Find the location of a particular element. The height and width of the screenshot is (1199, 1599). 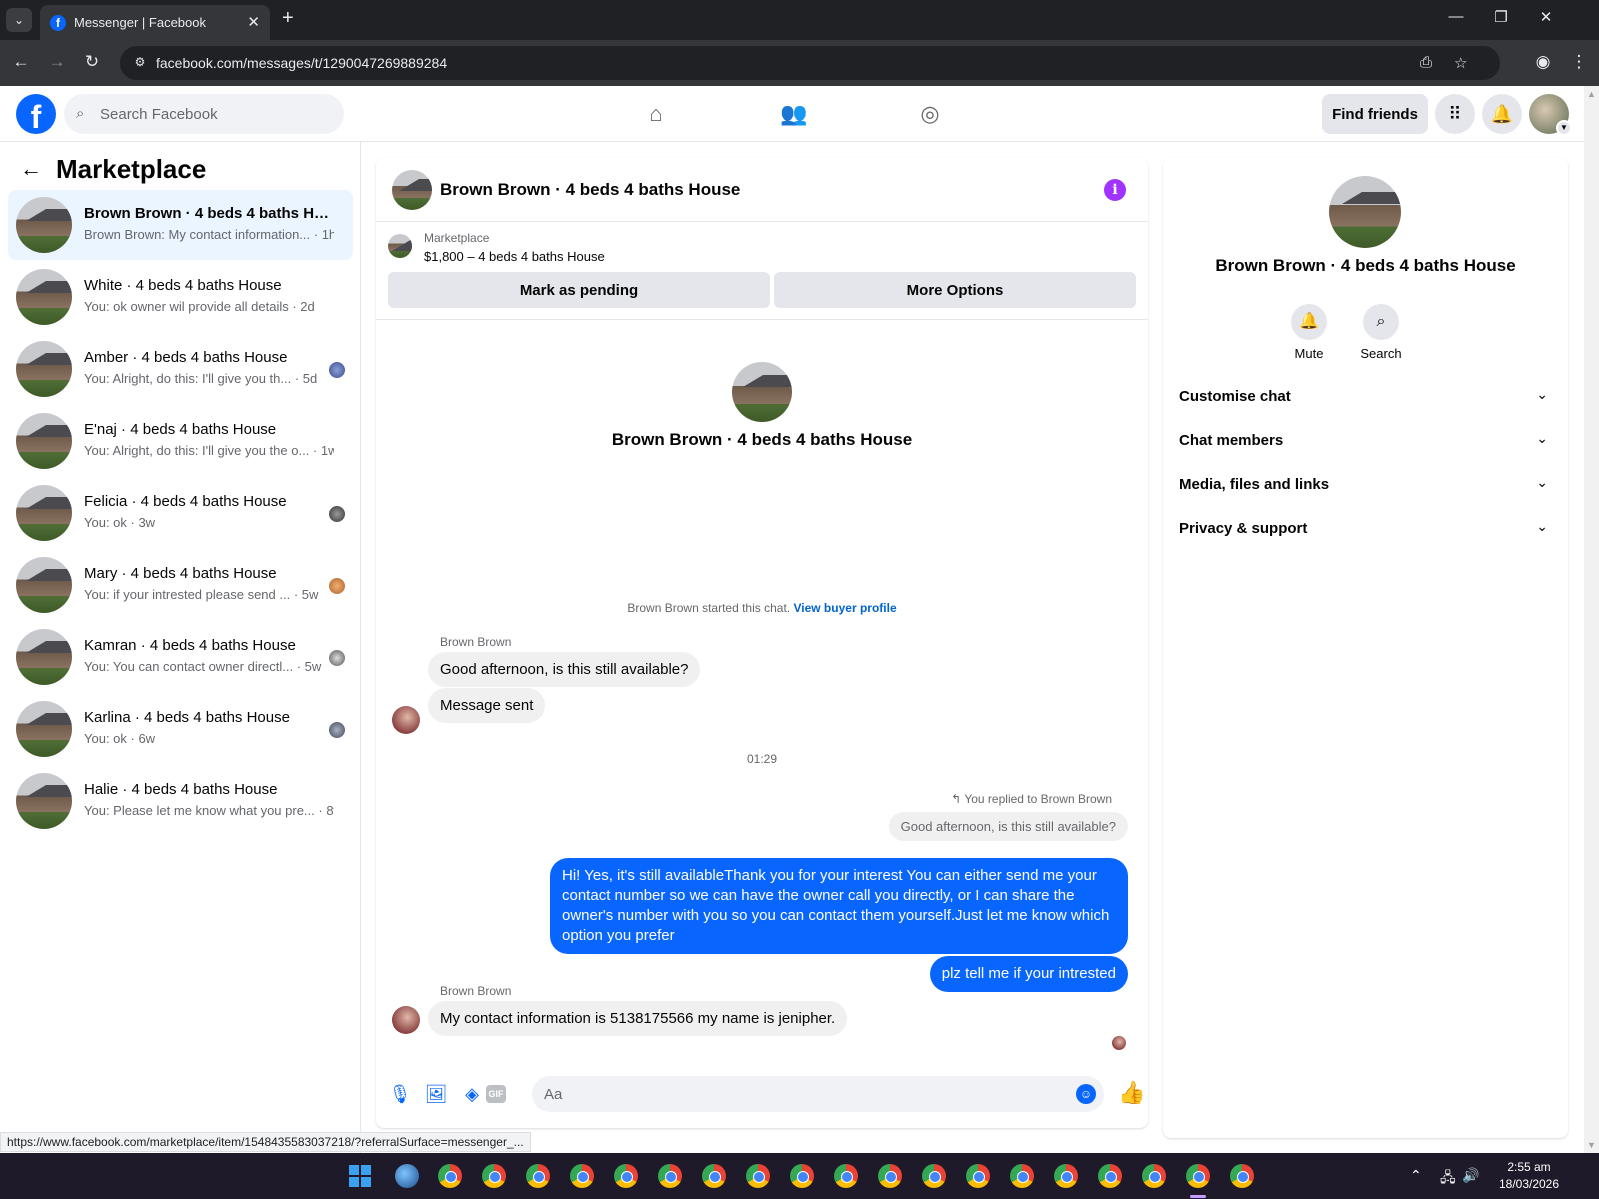

listing-thumbnail is located at coordinates (400, 246).